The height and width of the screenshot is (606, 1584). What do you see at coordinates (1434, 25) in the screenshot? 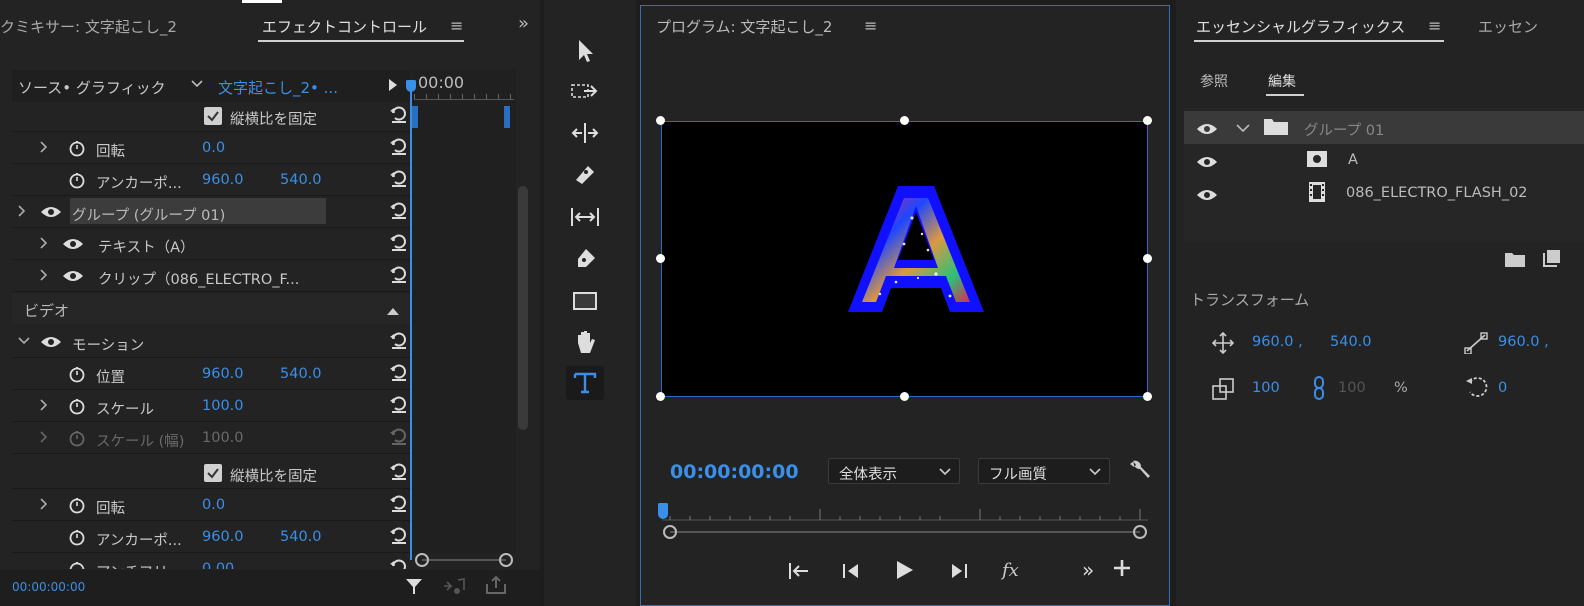
I see `essential-menu-icon: ≡` at bounding box center [1434, 25].